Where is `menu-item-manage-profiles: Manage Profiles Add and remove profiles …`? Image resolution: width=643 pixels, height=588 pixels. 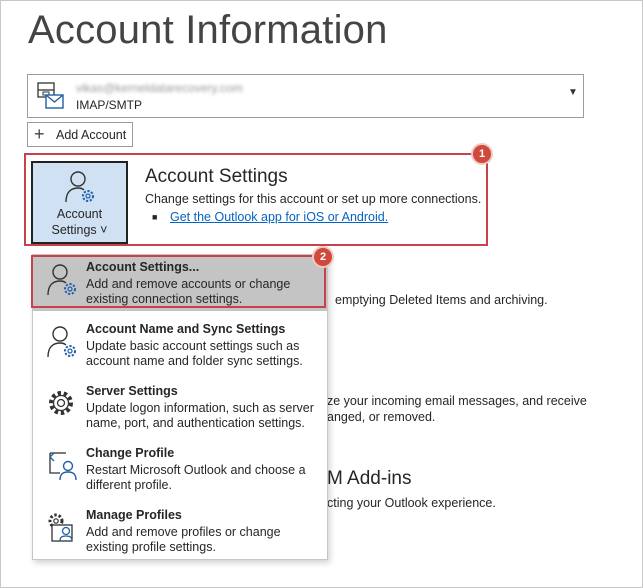 menu-item-manage-profiles: Manage Profiles Add and remove profiles … is located at coordinates (180, 531).